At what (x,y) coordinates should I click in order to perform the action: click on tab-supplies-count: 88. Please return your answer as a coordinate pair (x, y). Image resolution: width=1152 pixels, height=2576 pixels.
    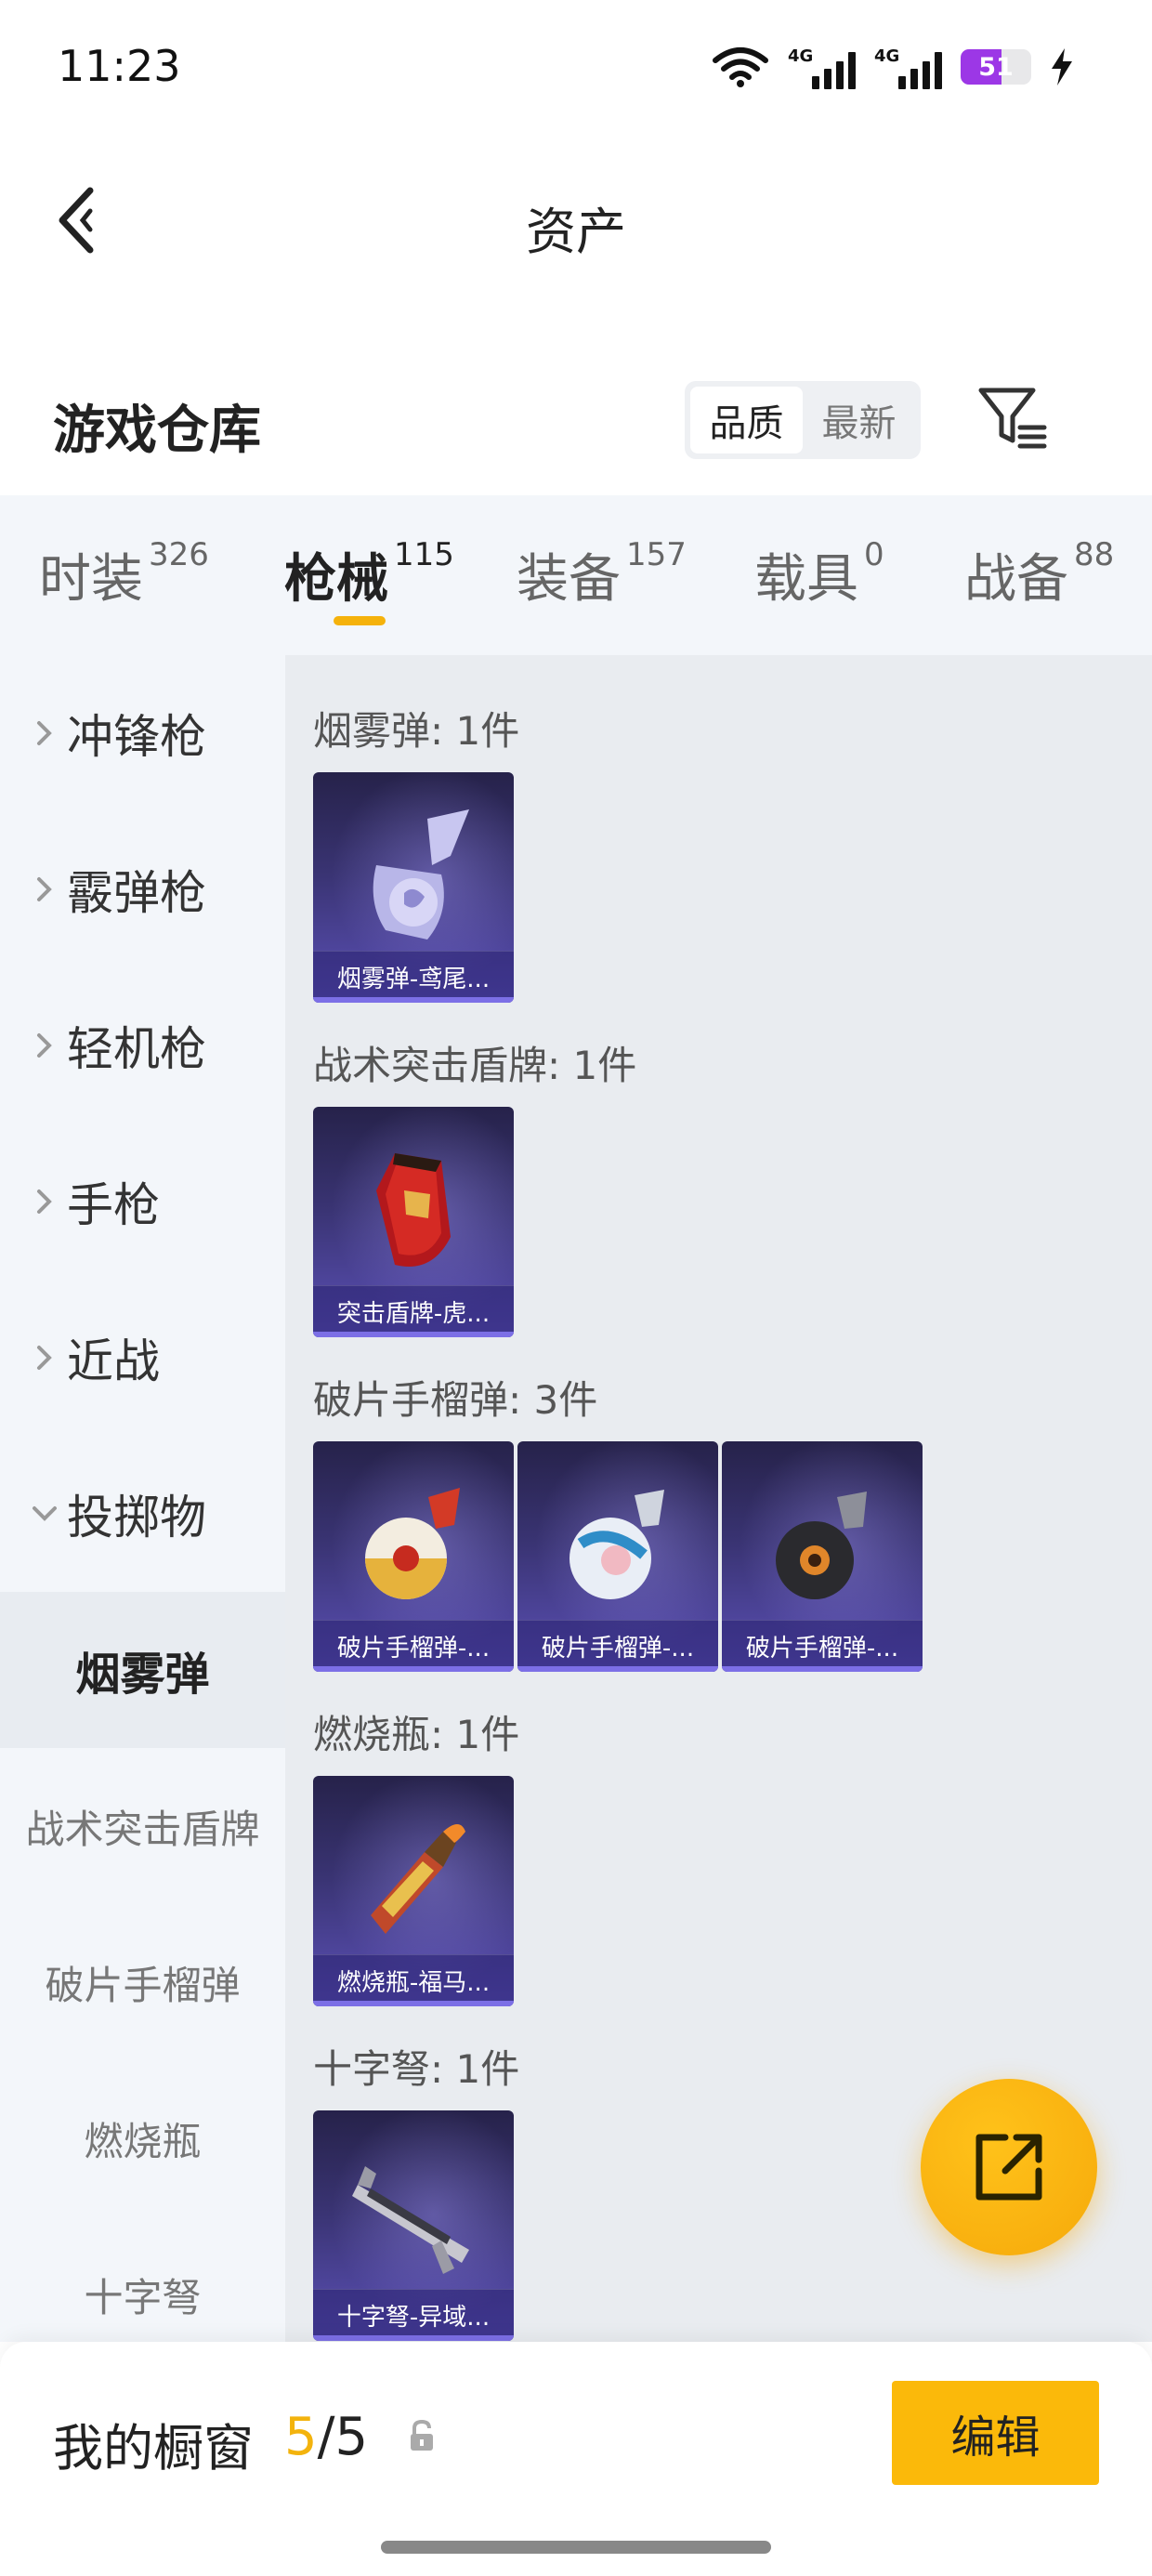
    Looking at the image, I should click on (1094, 554).